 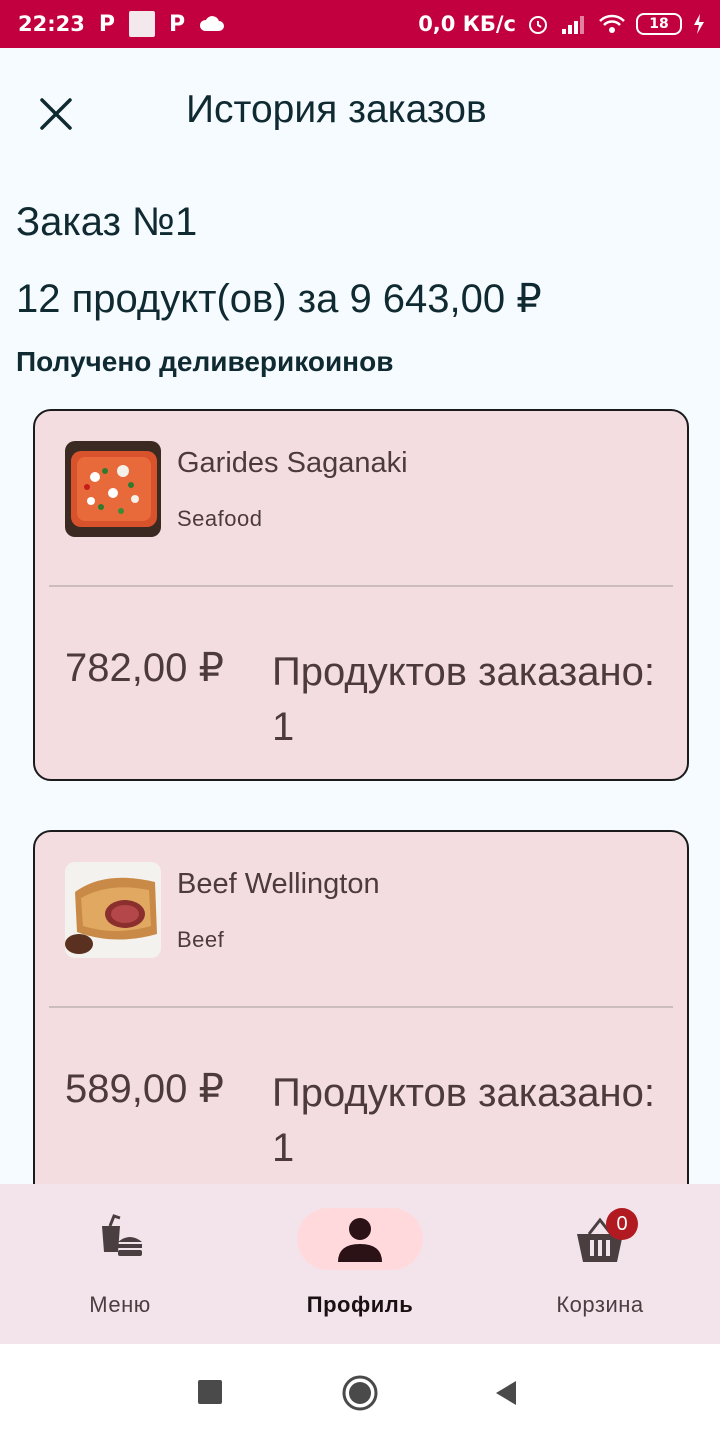 I want to click on wifi-icon, so click(x=612, y=23).